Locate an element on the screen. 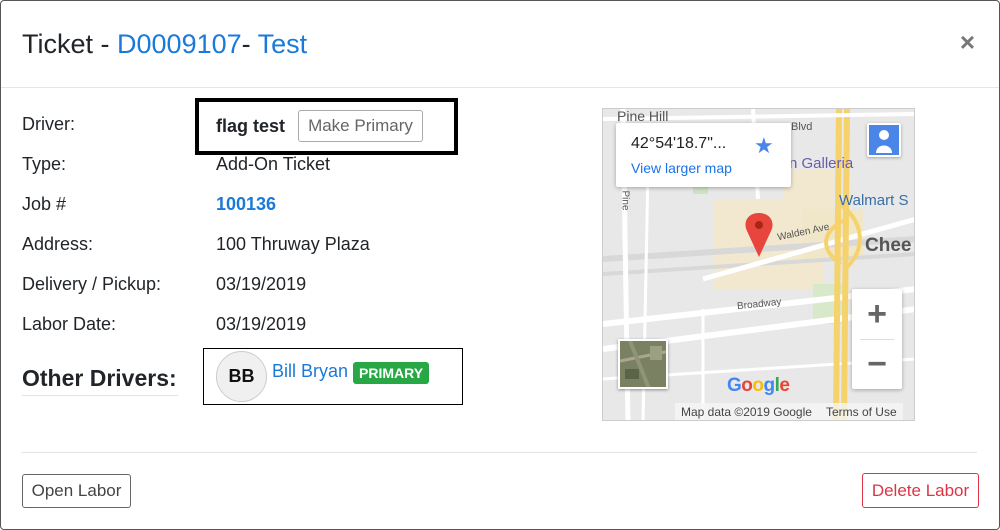 This screenshot has width=1000, height=530. labor-date-value: 03/19/2019 is located at coordinates (261, 324).